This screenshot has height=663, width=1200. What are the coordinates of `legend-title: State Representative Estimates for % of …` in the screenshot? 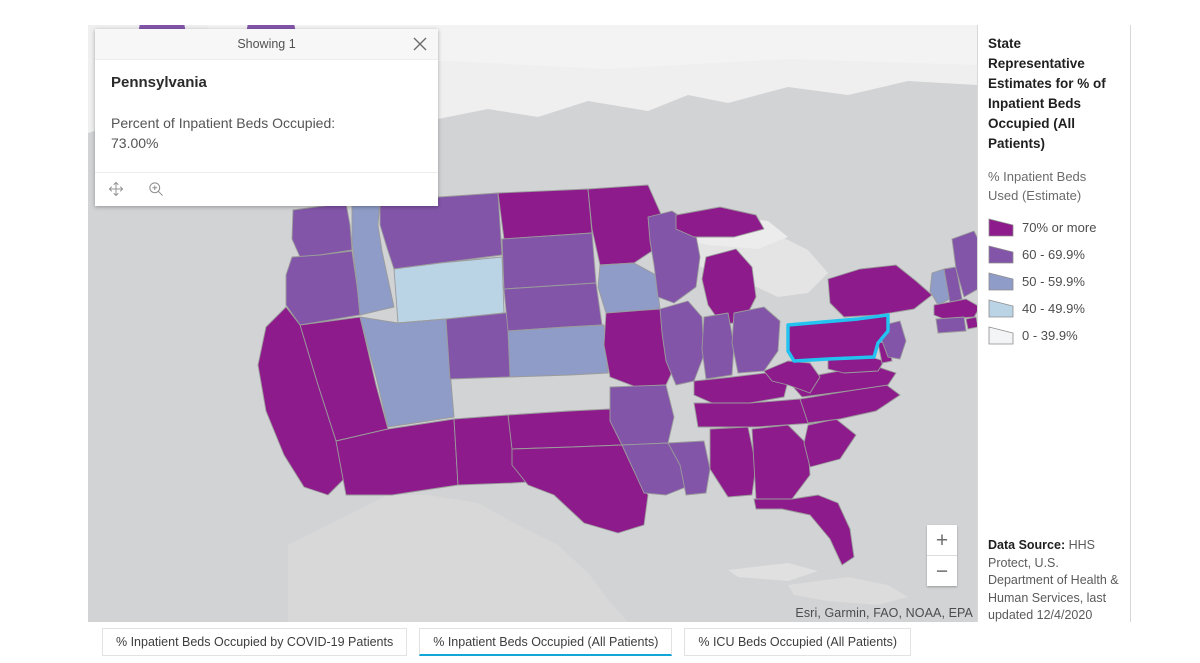 It's located at (1047, 93).